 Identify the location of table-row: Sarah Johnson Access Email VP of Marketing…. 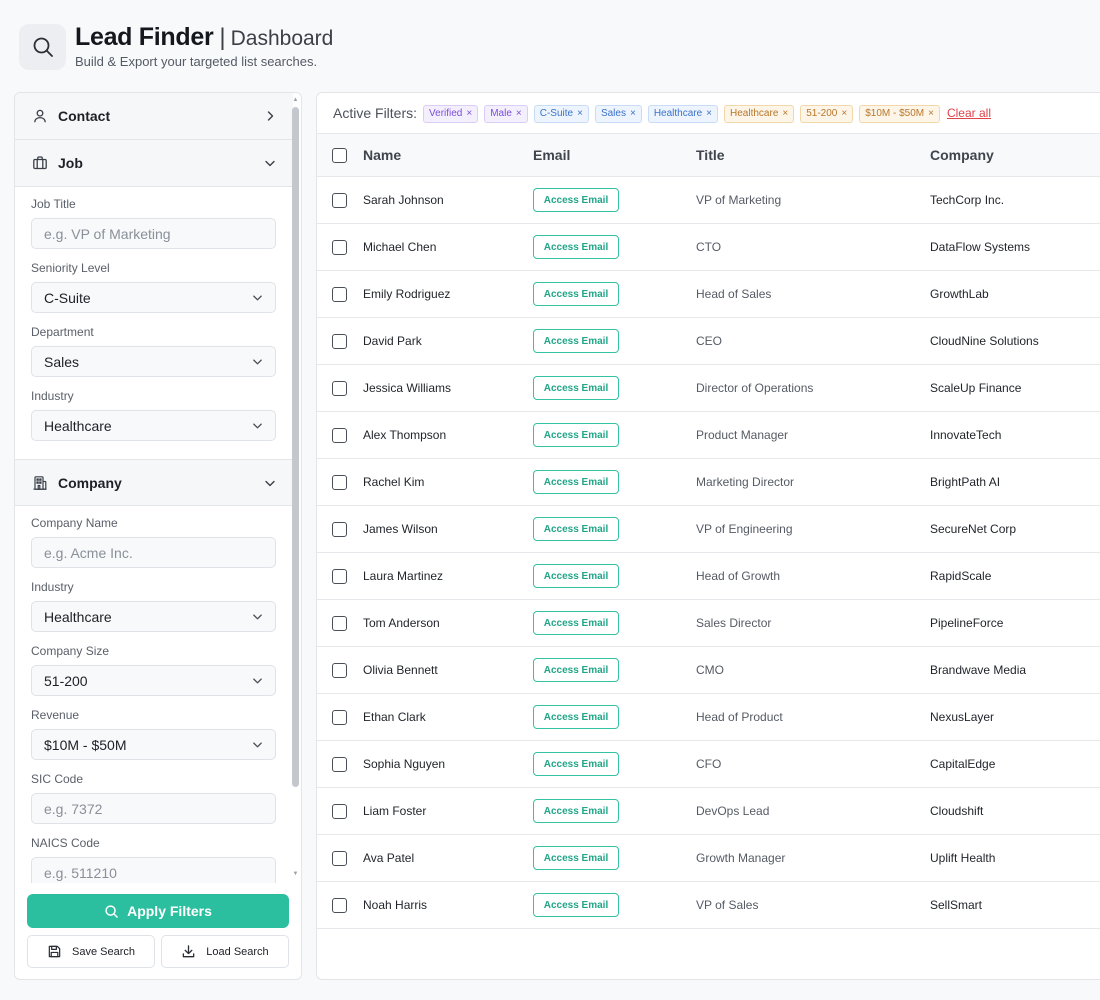
(708, 200).